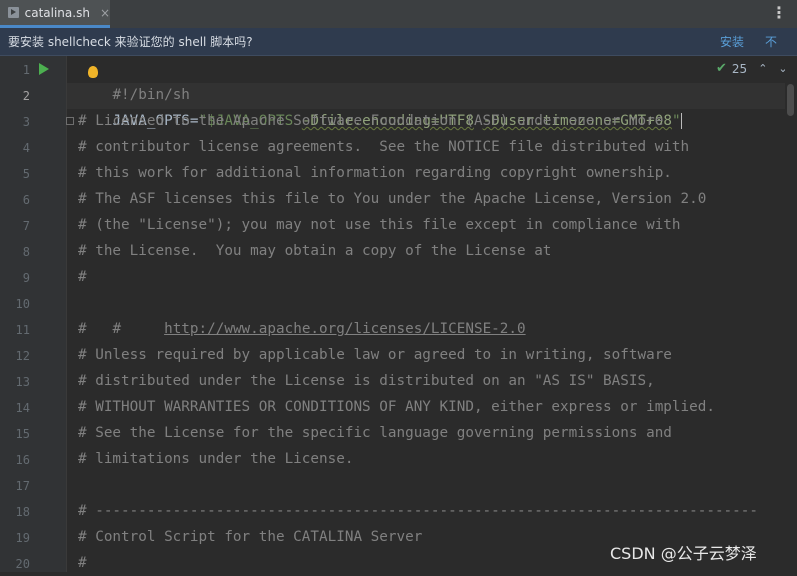 This screenshot has height=576, width=797. I want to click on line-number: 4, so click(26, 148).